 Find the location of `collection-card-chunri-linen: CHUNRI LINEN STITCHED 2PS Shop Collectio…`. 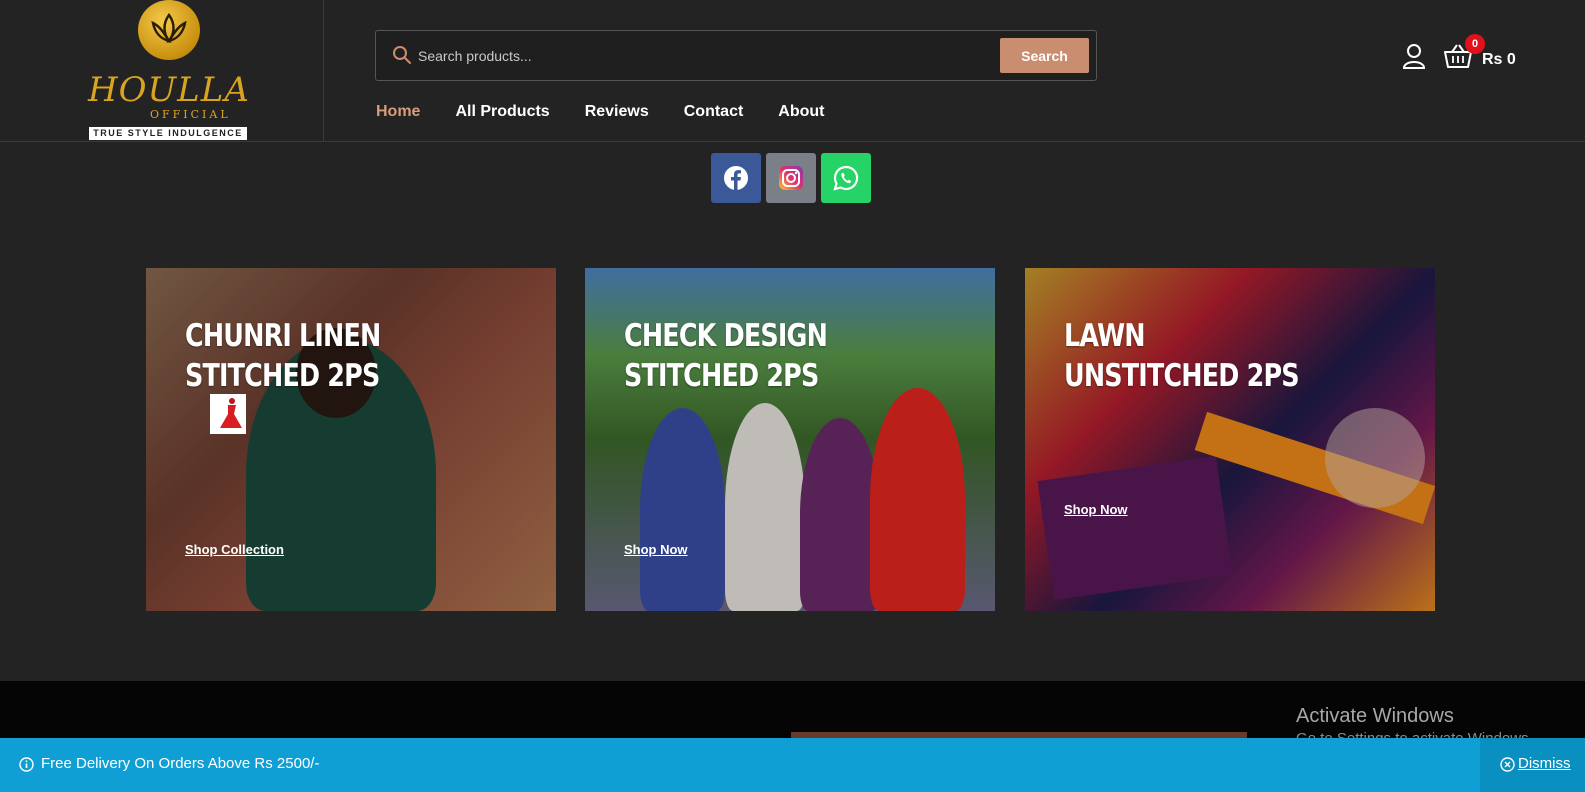

collection-card-chunri-linen: CHUNRI LINEN STITCHED 2PS Shop Collectio… is located at coordinates (351, 439).